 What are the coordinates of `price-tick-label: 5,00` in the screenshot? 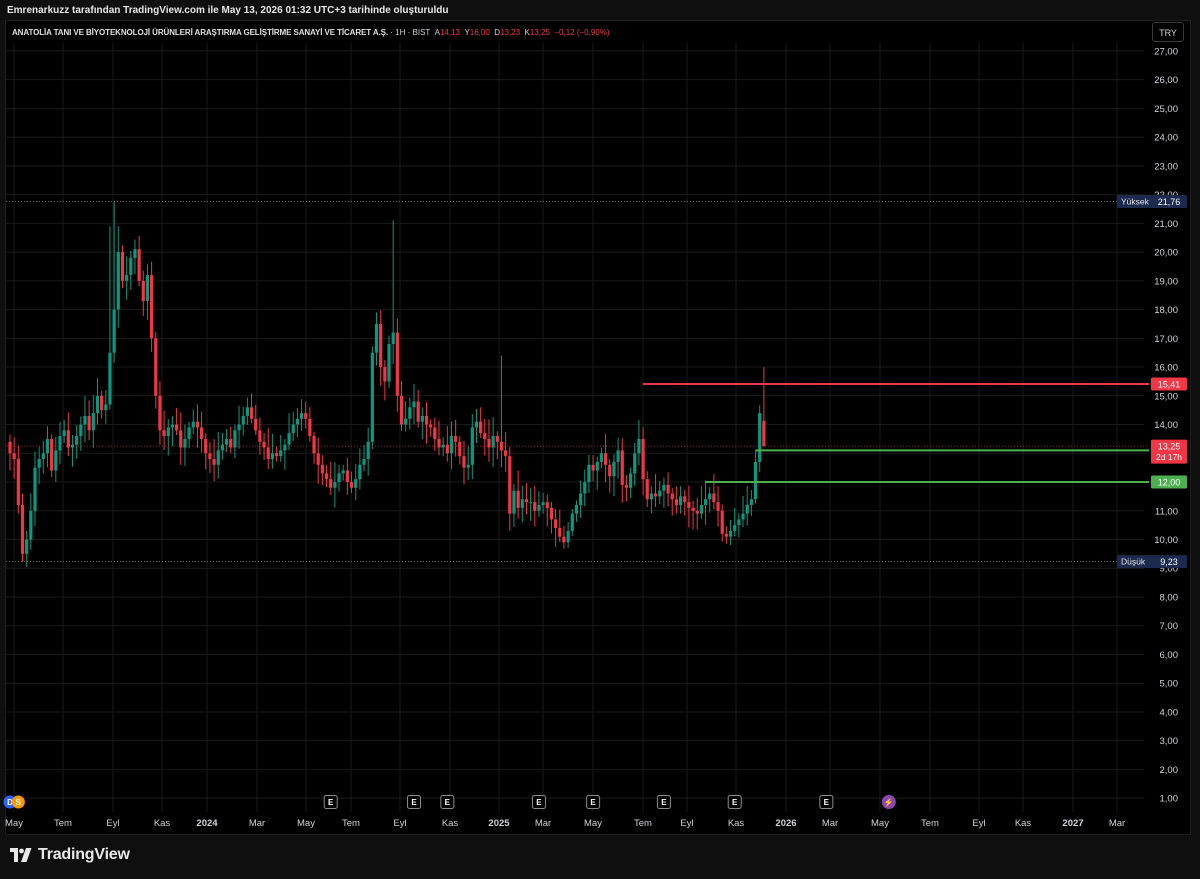 It's located at (1169, 684).